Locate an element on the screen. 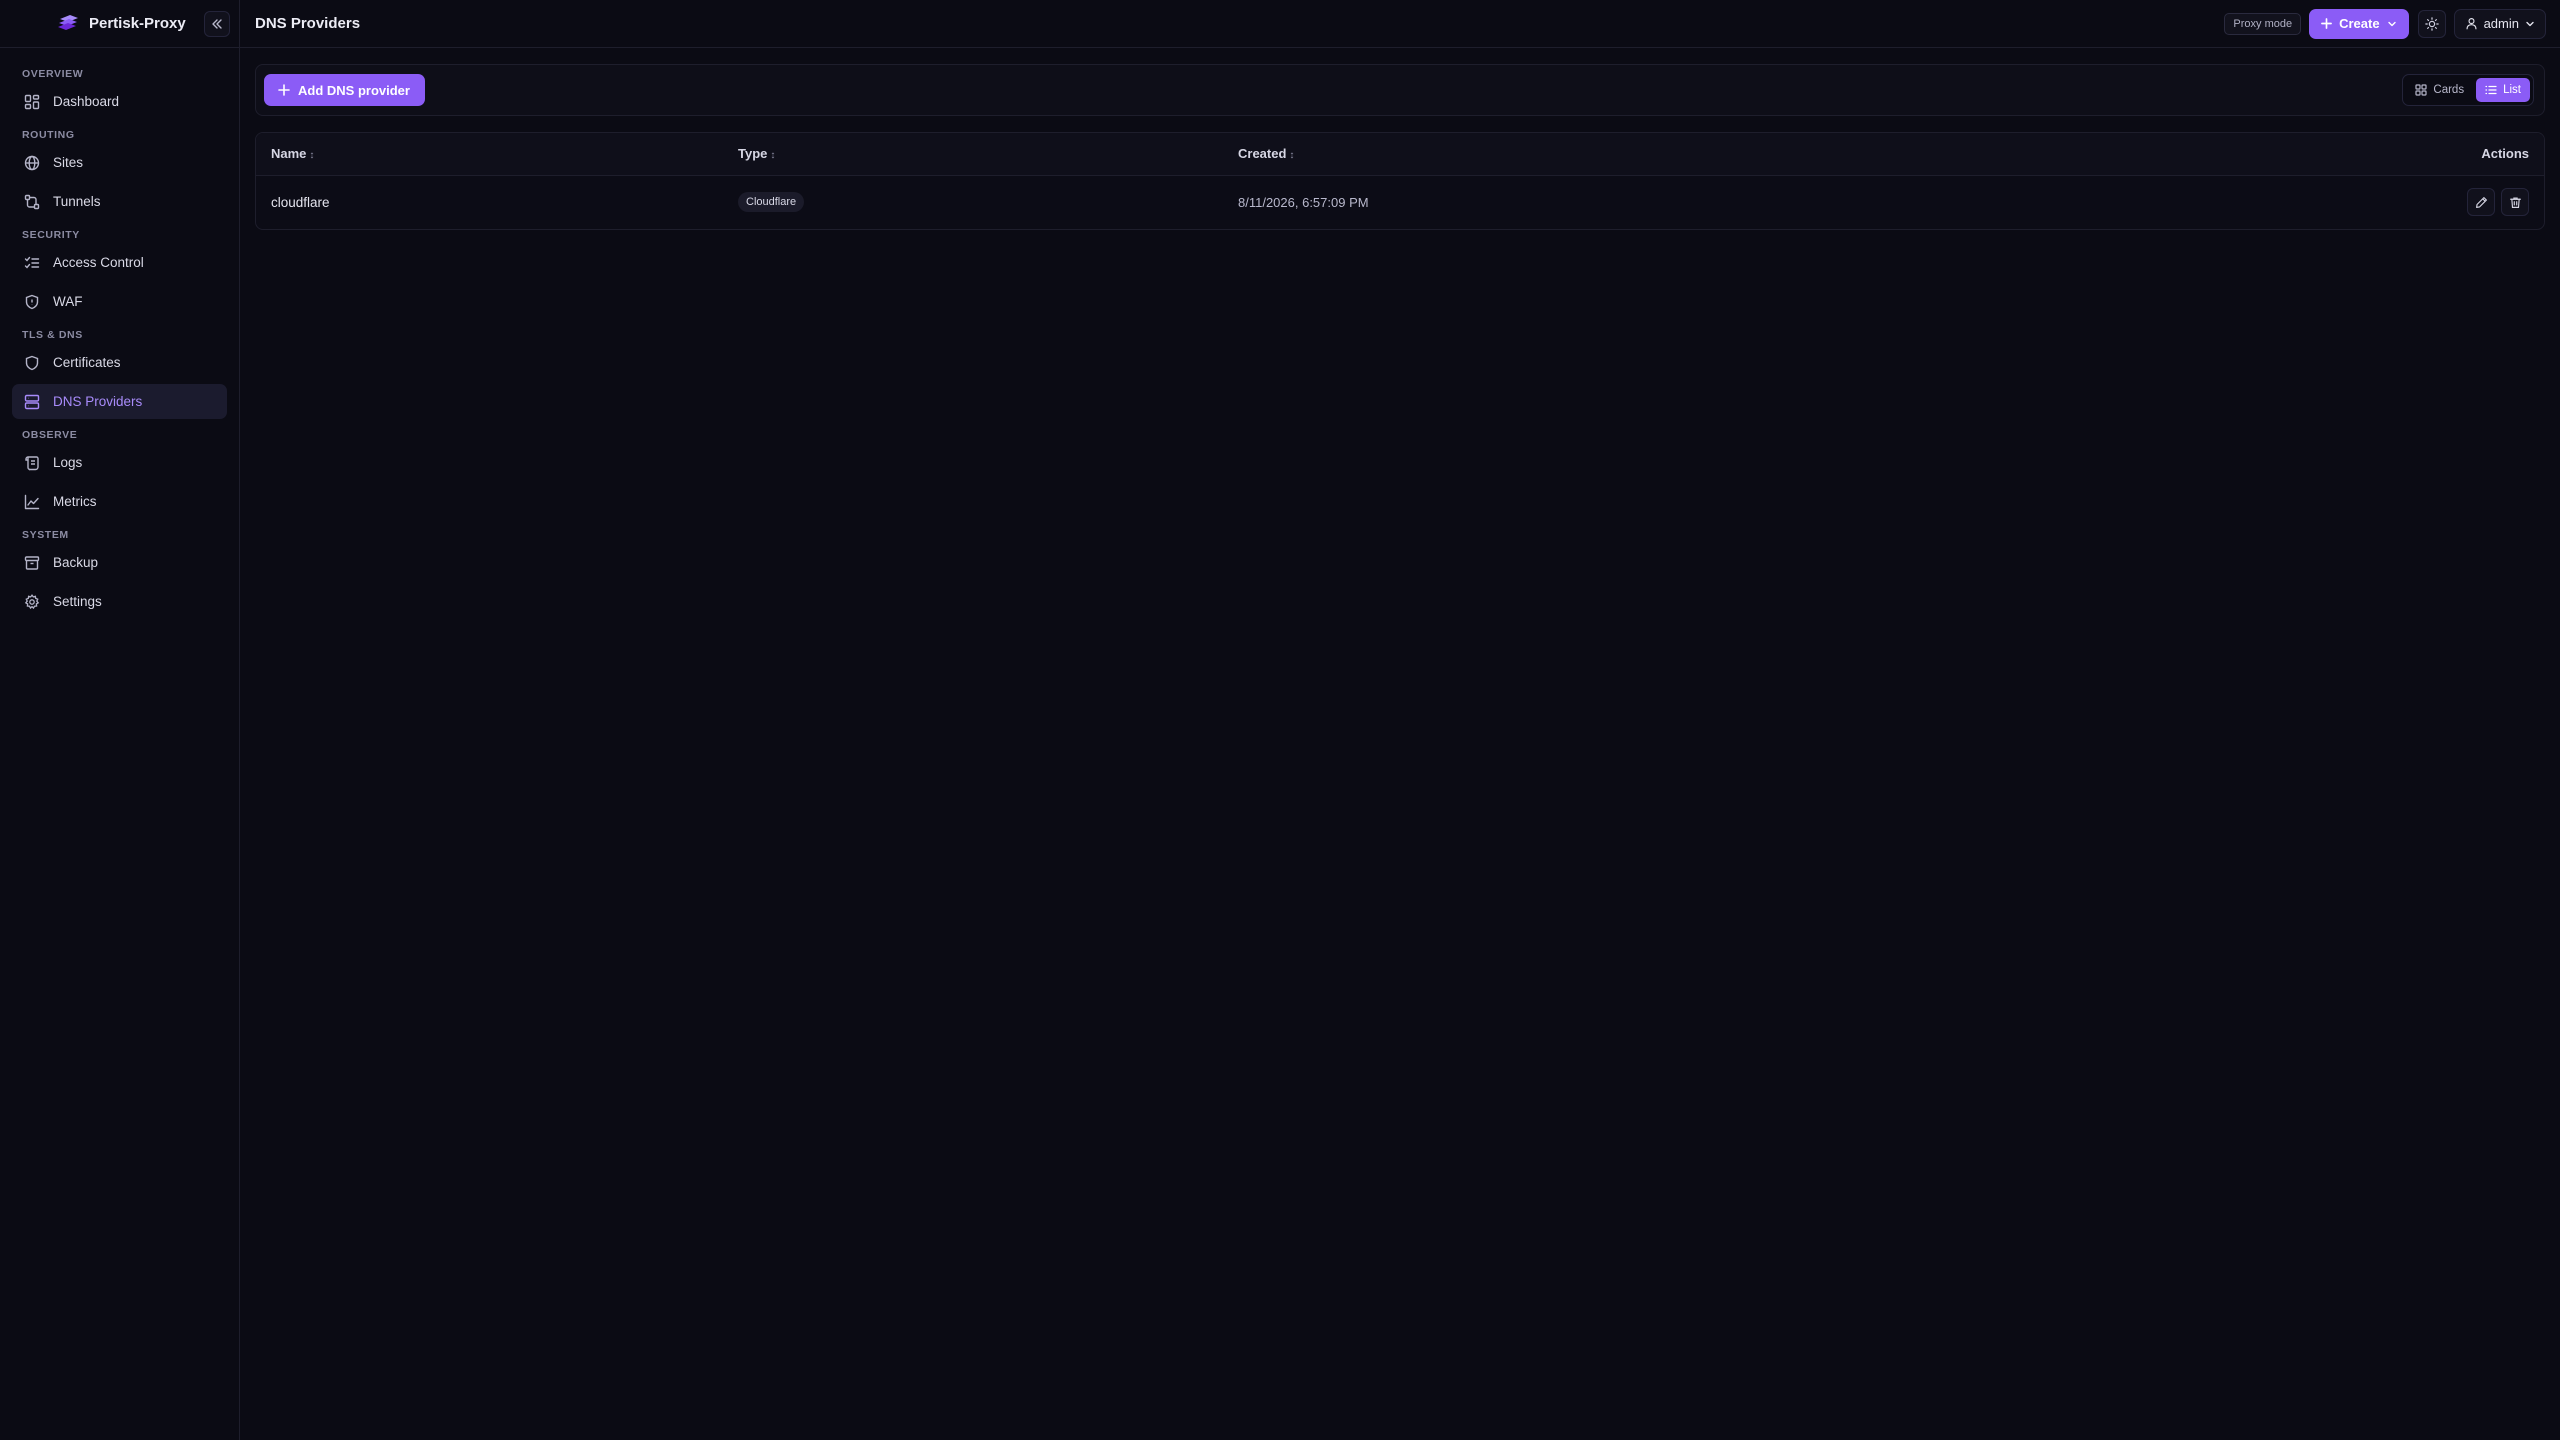 Image resolution: width=2560 pixels, height=1440 pixels. globe-icon is located at coordinates (32, 163).